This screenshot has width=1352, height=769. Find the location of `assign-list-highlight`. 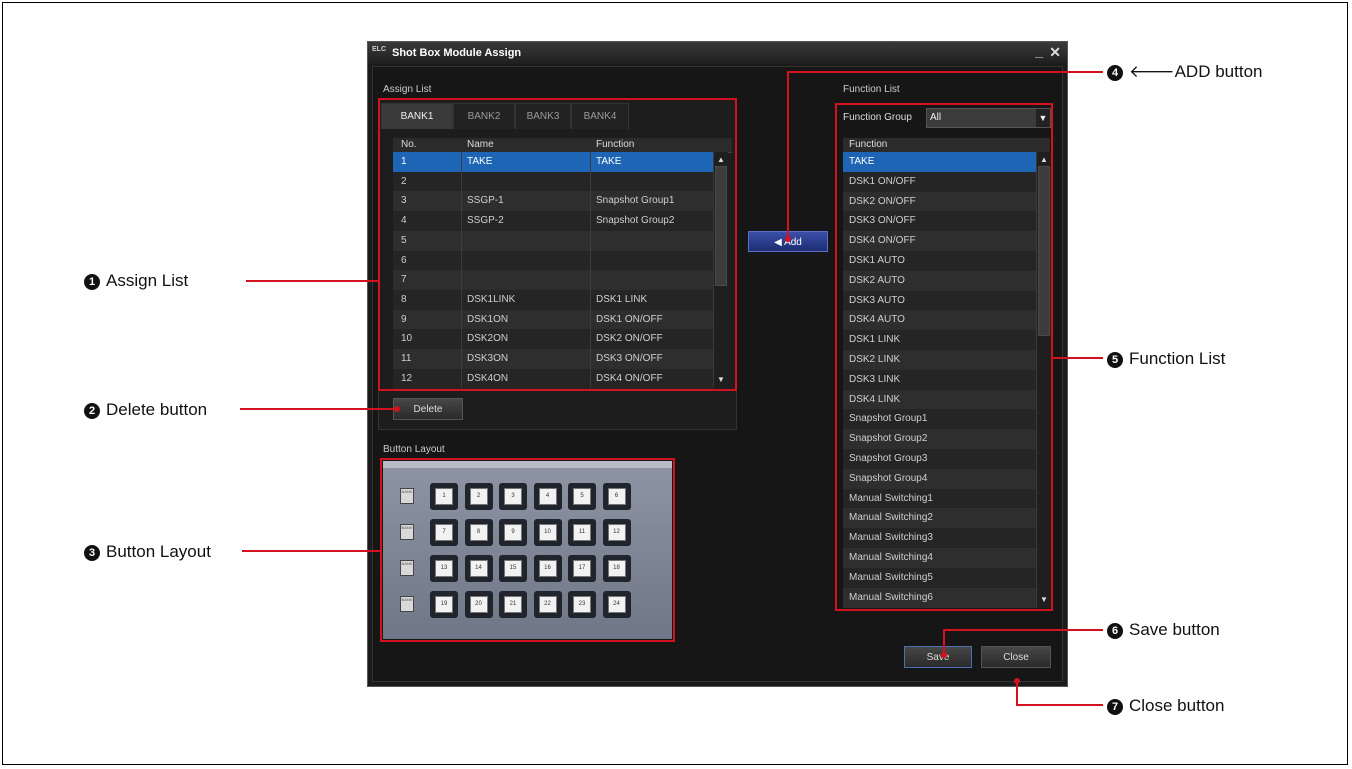

assign-list-highlight is located at coordinates (557, 244).